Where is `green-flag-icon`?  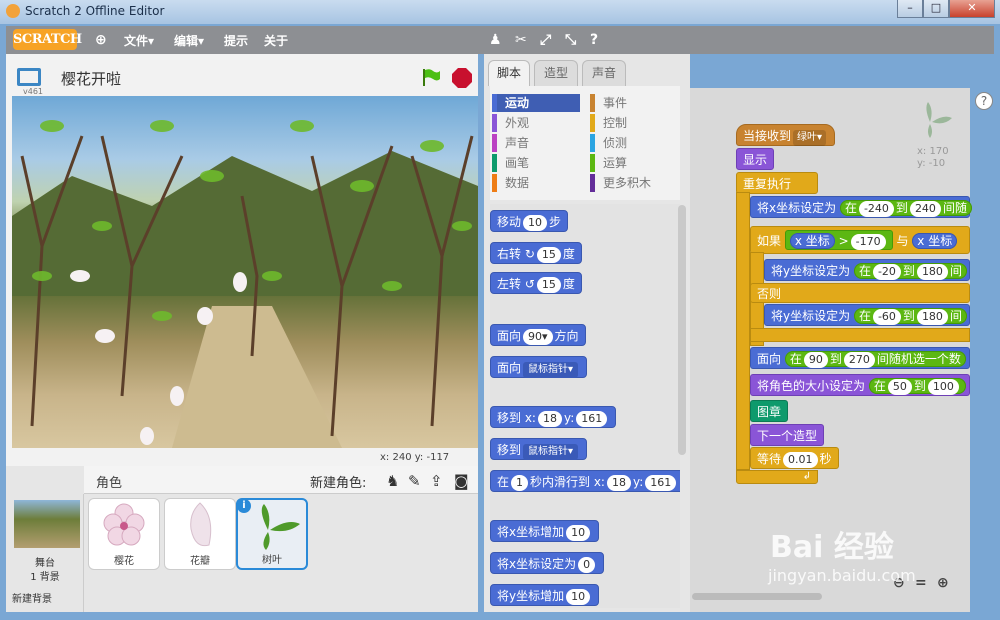
green-flag-icon is located at coordinates (431, 77).